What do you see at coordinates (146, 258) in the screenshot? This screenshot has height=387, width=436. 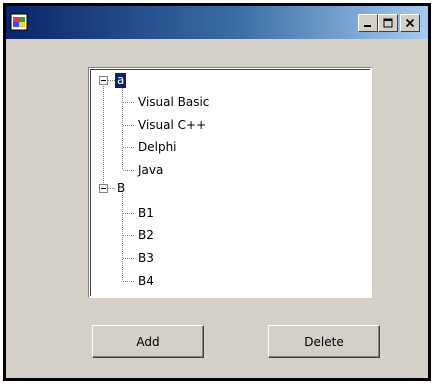 I see `tree-node-b3: B3` at bounding box center [146, 258].